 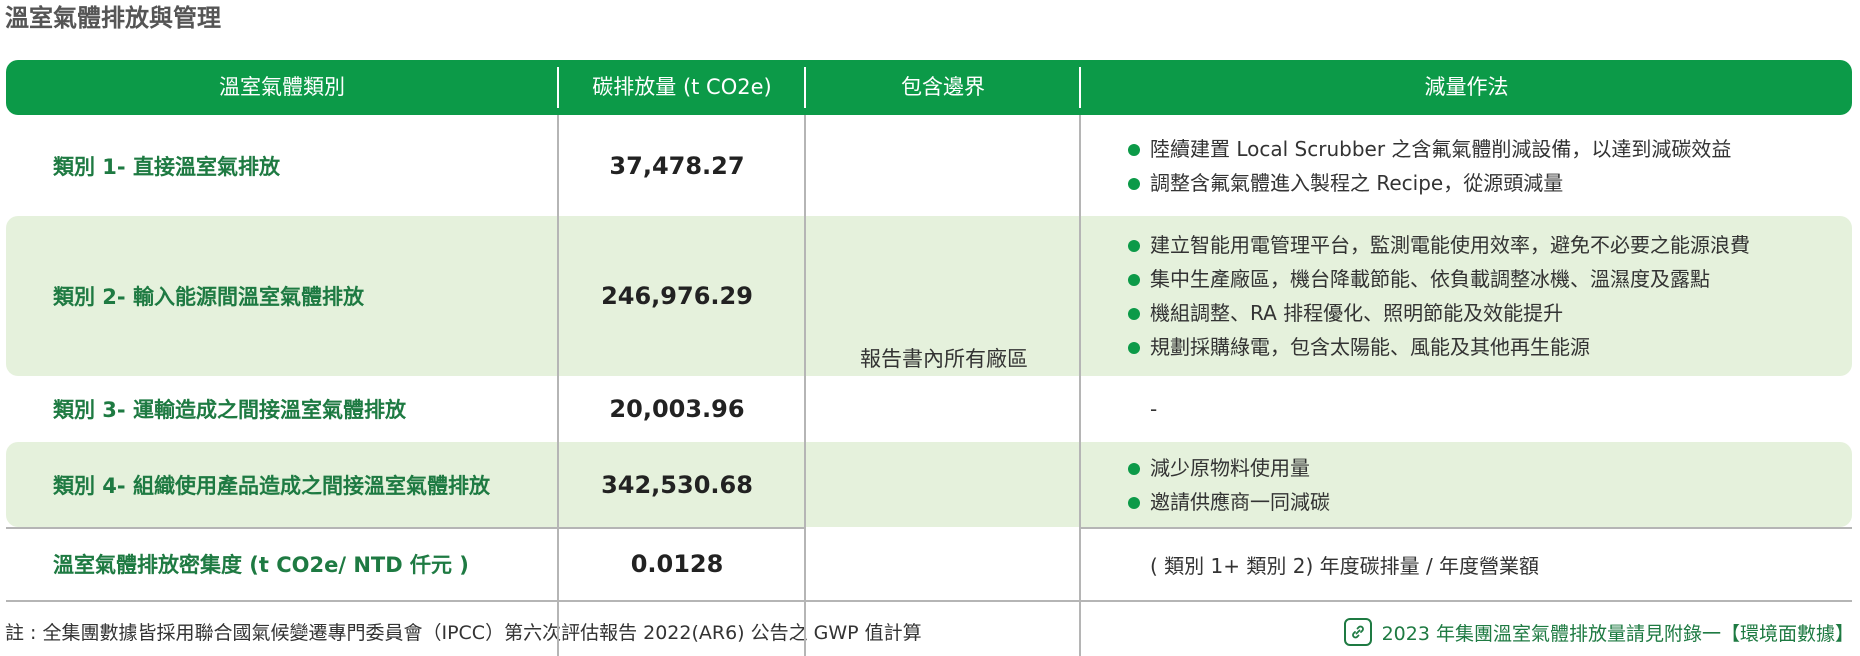 I want to click on category-label: 溫室氣體排放密集度 (t CO2e/ NTD 仟元 ), so click(x=261, y=565).